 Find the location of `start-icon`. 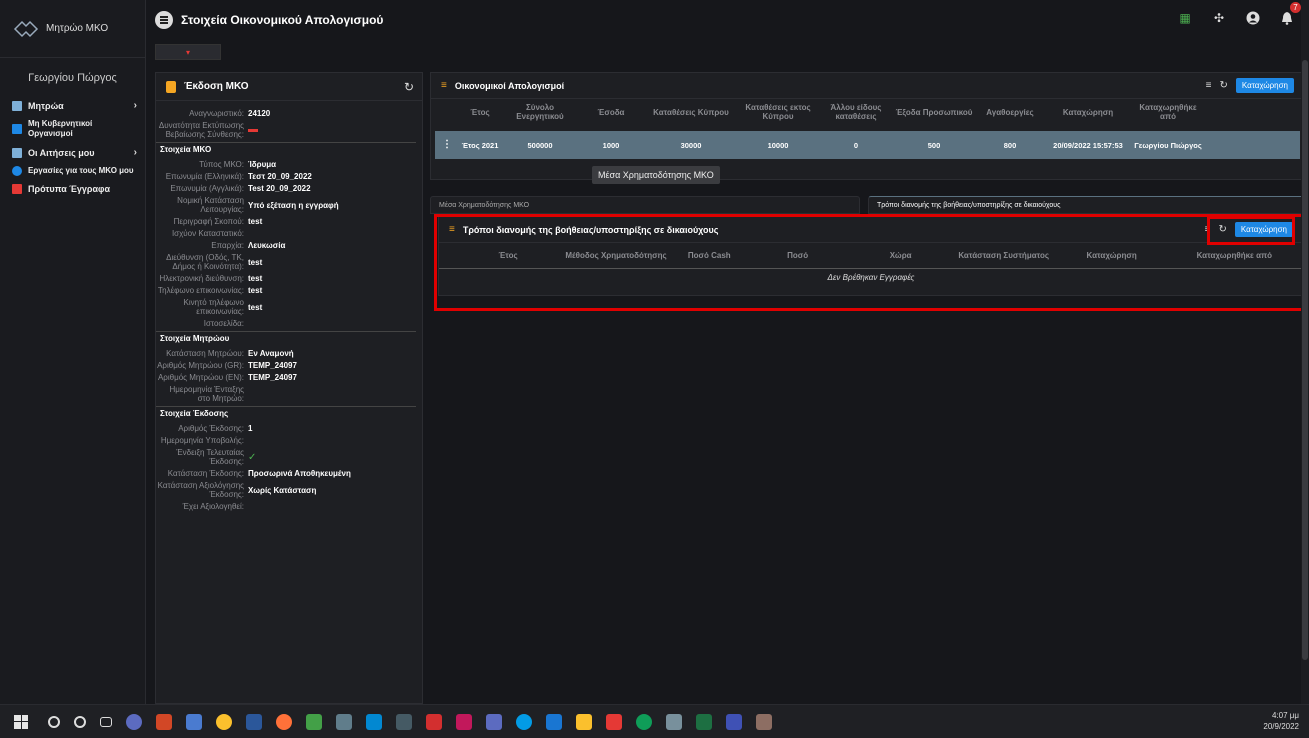

start-icon is located at coordinates (21, 721).